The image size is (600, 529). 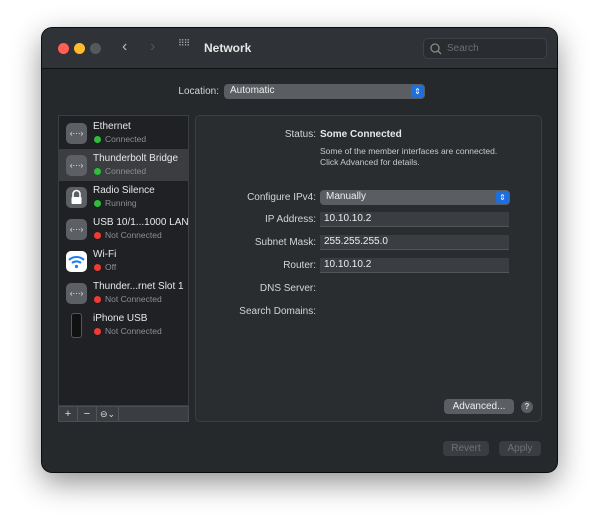 I want to click on status-label: Status:, so click(x=300, y=134).